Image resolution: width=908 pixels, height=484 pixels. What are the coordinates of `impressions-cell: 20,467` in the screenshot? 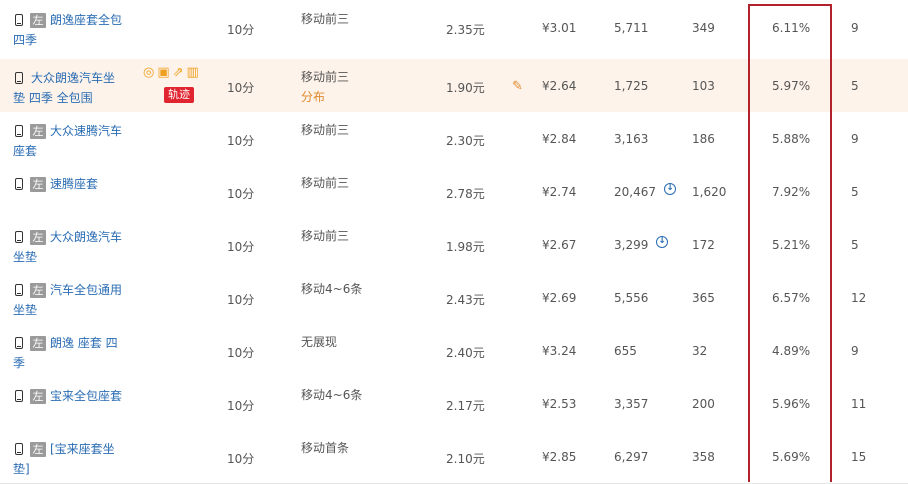 It's located at (635, 192).